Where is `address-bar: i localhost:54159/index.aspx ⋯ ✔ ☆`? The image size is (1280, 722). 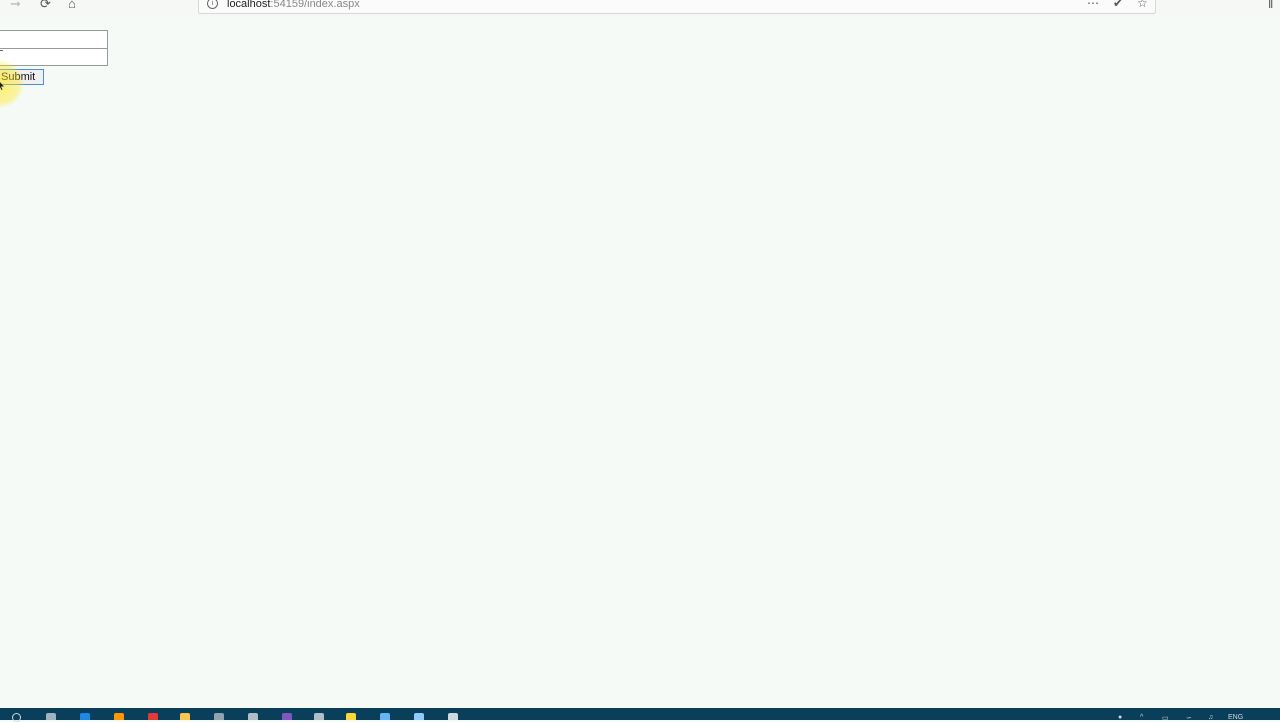 address-bar: i localhost:54159/index.aspx ⋯ ✔ ☆ is located at coordinates (677, 7).